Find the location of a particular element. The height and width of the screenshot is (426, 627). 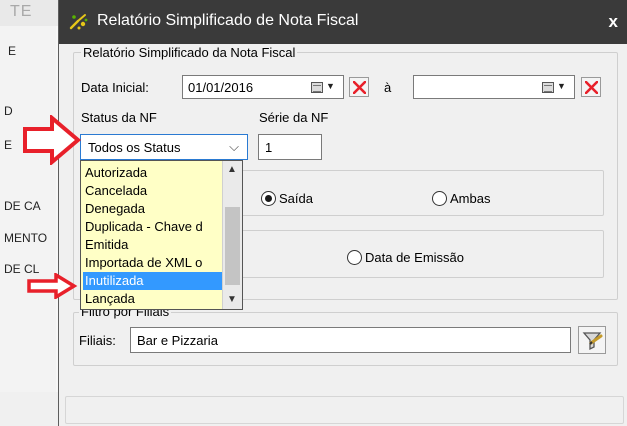

background-menu-item: D is located at coordinates (8, 111).